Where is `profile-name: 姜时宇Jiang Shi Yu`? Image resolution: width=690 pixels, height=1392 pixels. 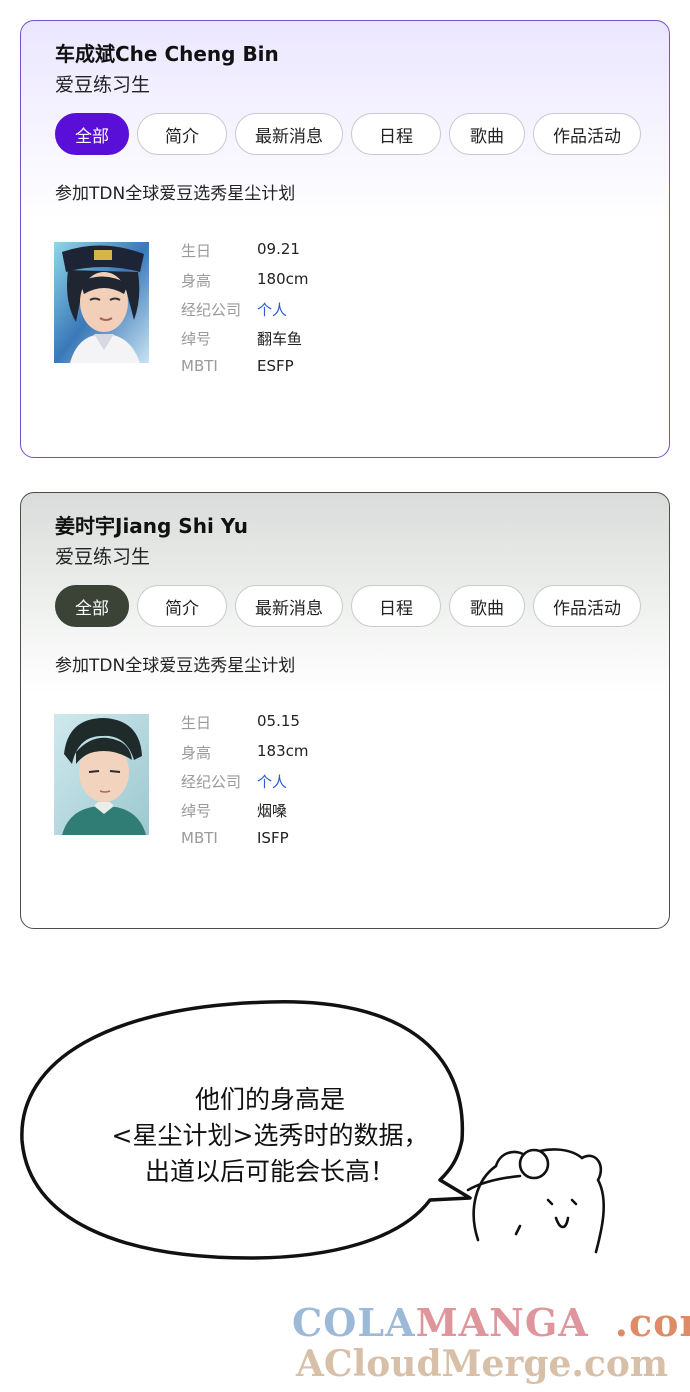 profile-name: 姜时宇Jiang Shi Yu is located at coordinates (152, 526).